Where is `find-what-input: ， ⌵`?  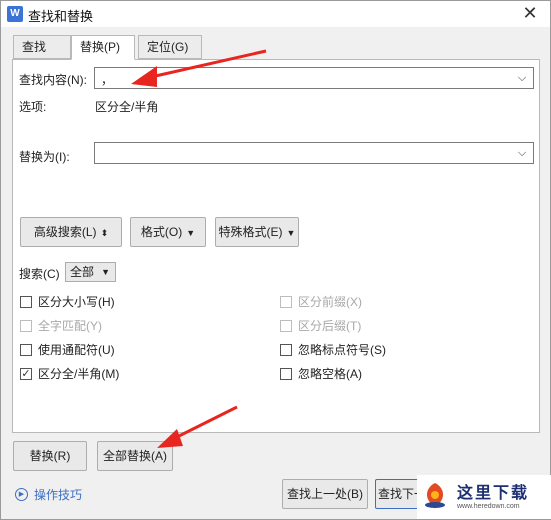 find-what-input: ， ⌵ is located at coordinates (314, 78).